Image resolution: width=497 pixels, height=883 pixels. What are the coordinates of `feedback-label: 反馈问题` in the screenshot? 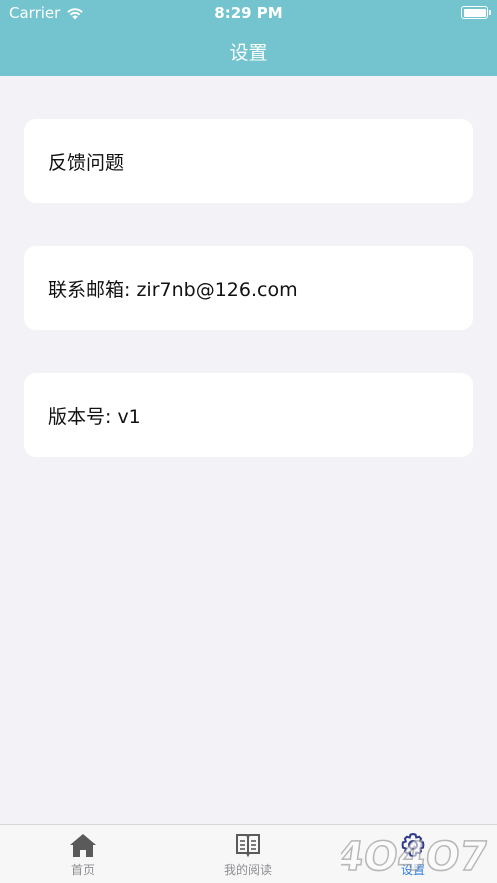 It's located at (86, 162).